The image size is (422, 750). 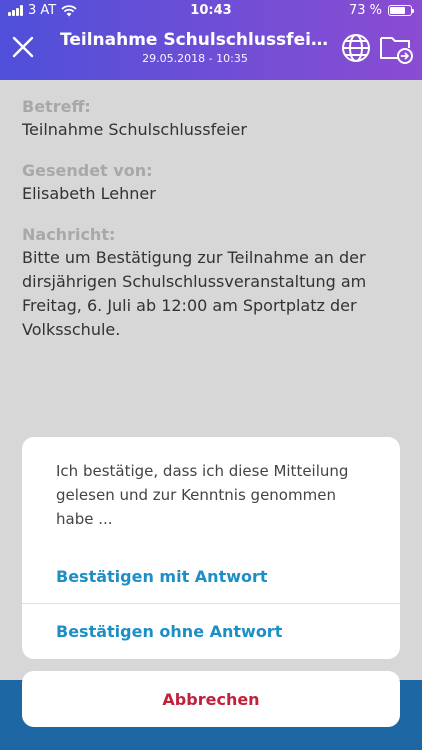 What do you see at coordinates (23, 47) in the screenshot?
I see `close-icon` at bounding box center [23, 47].